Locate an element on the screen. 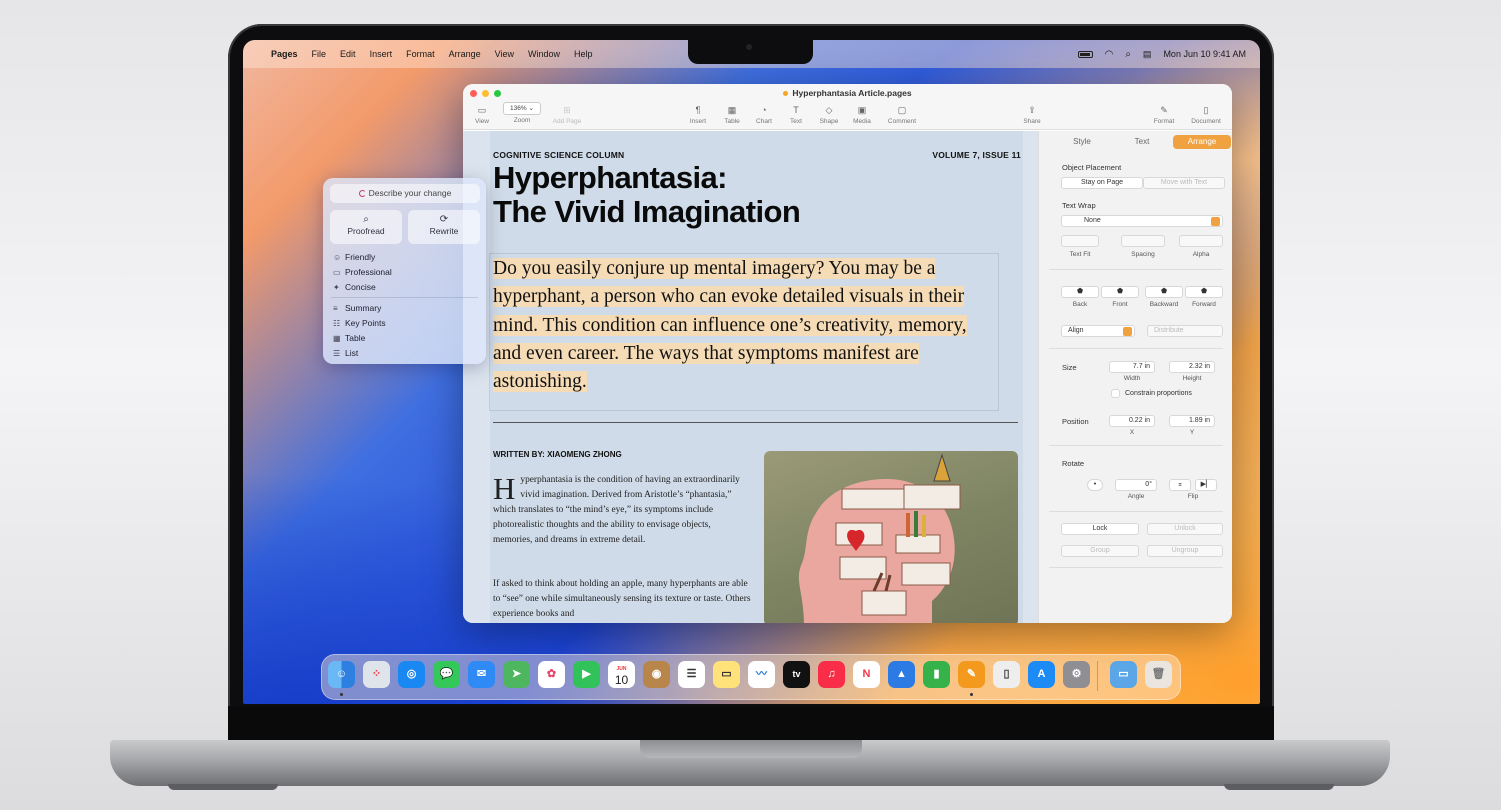 This screenshot has width=1501, height=810. toolbar-share-button: ⇪ Share is located at coordinates (1032, 114).